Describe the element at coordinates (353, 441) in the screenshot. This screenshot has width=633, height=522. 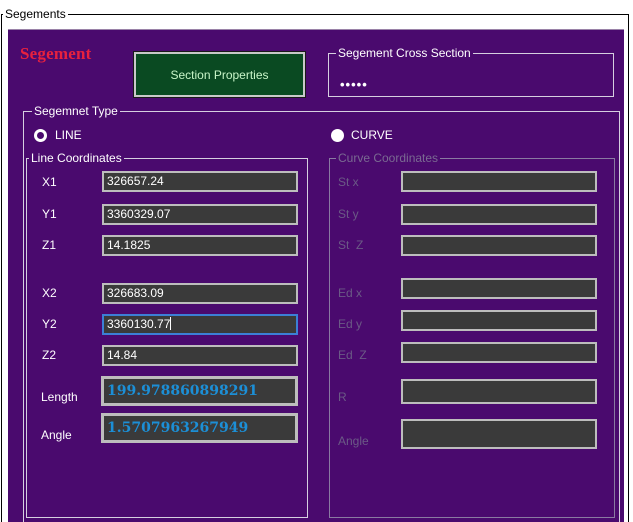
I see `curve-angle-label: Angle` at that location.